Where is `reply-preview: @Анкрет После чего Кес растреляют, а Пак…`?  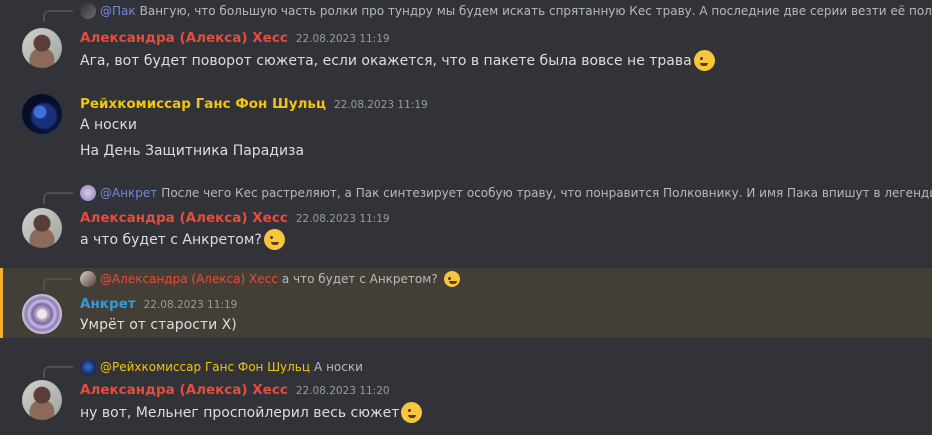
reply-preview: @Анкрет После чего Кес растреляют, а Пак… is located at coordinates (506, 193).